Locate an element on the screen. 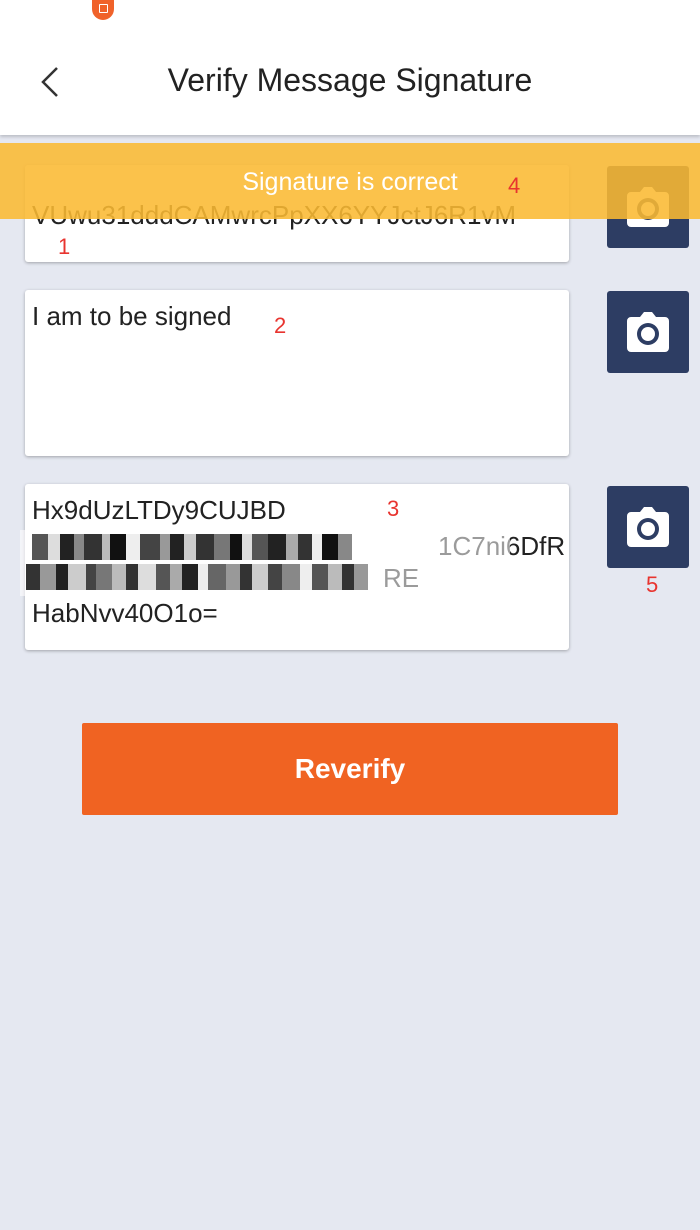 The height and width of the screenshot is (1230, 700). page-title: Verify Message Signature is located at coordinates (350, 80).